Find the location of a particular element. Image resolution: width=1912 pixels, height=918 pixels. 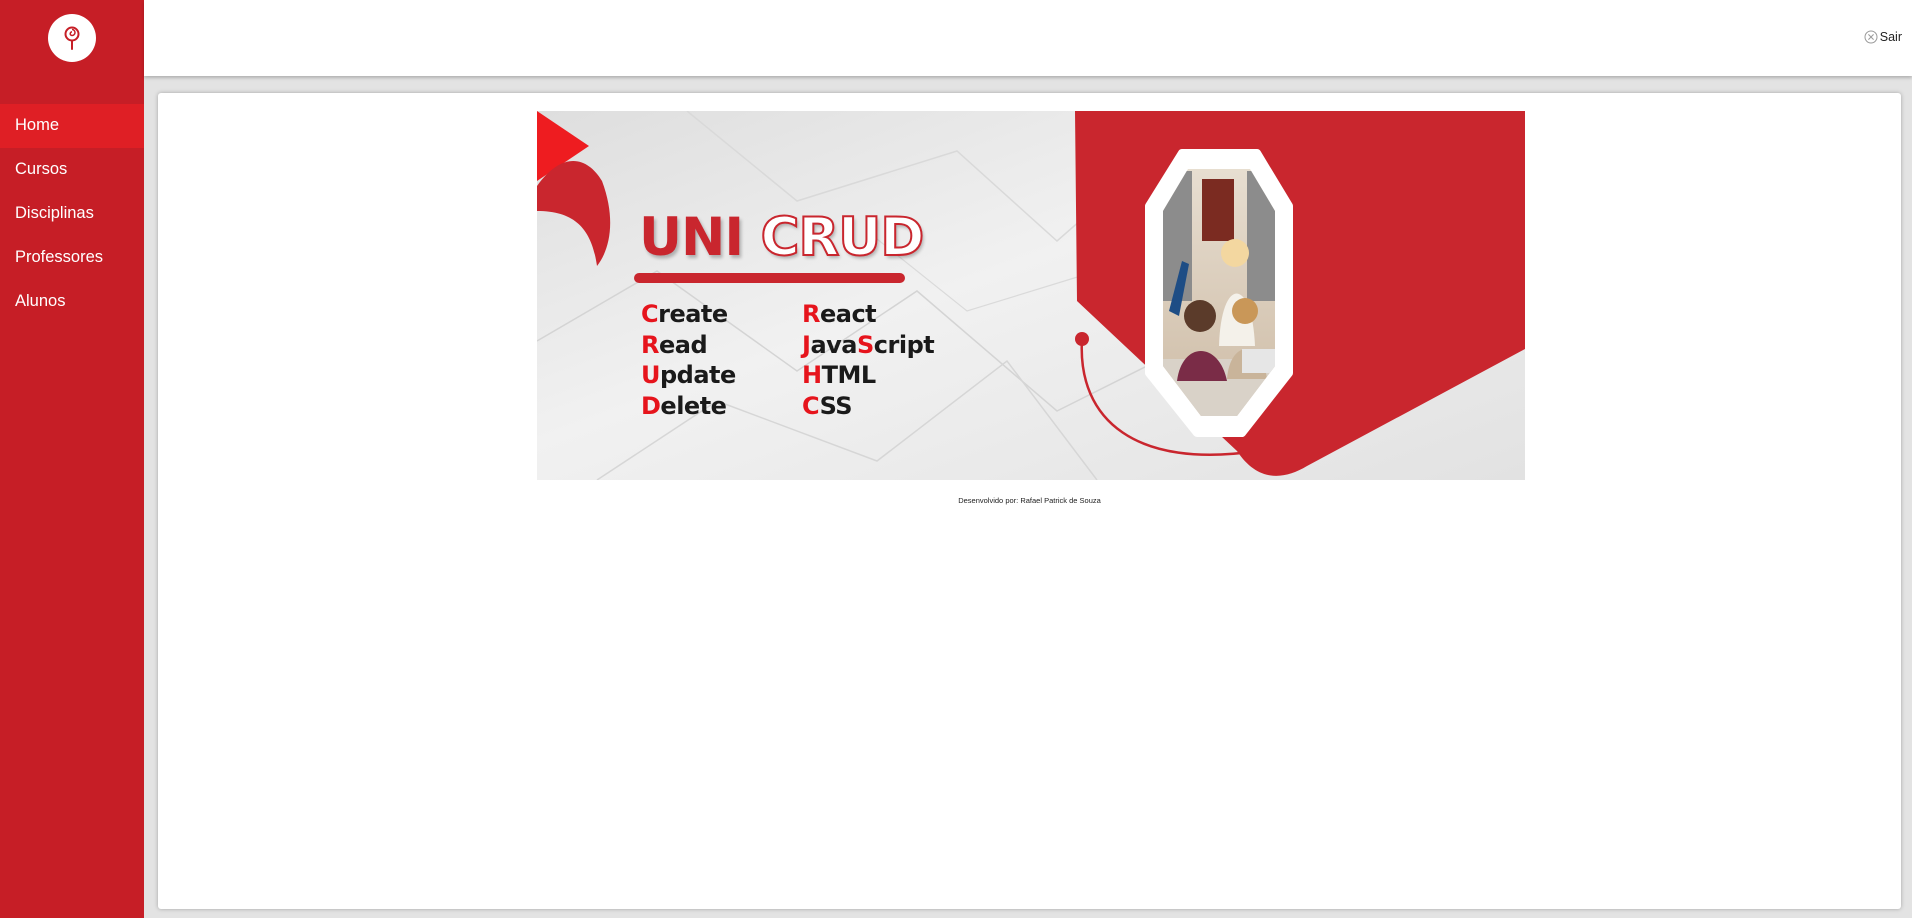

banner-title-uni: UNI is located at coordinates (691, 237).